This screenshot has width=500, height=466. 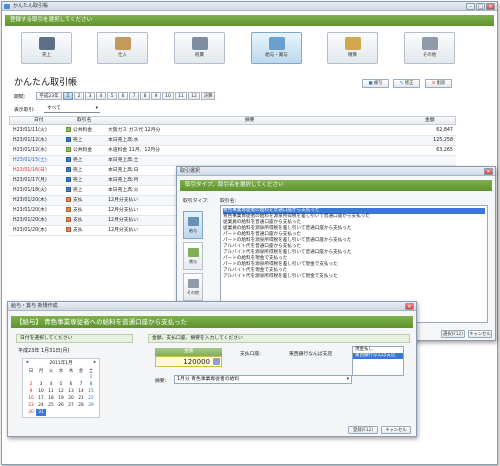 What do you see at coordinates (145, 96) in the screenshot?
I see `month-8-button: 8` at bounding box center [145, 96].